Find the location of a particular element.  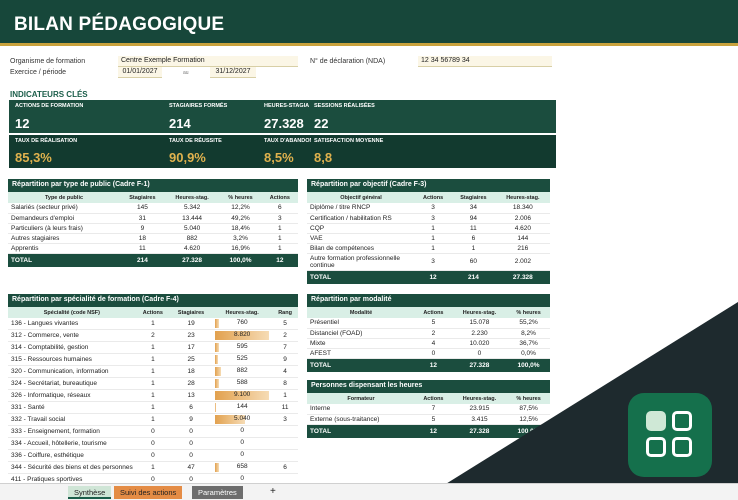

table-row: Diplôme / titre RNCP 3 34 18.340 is located at coordinates (428, 208).